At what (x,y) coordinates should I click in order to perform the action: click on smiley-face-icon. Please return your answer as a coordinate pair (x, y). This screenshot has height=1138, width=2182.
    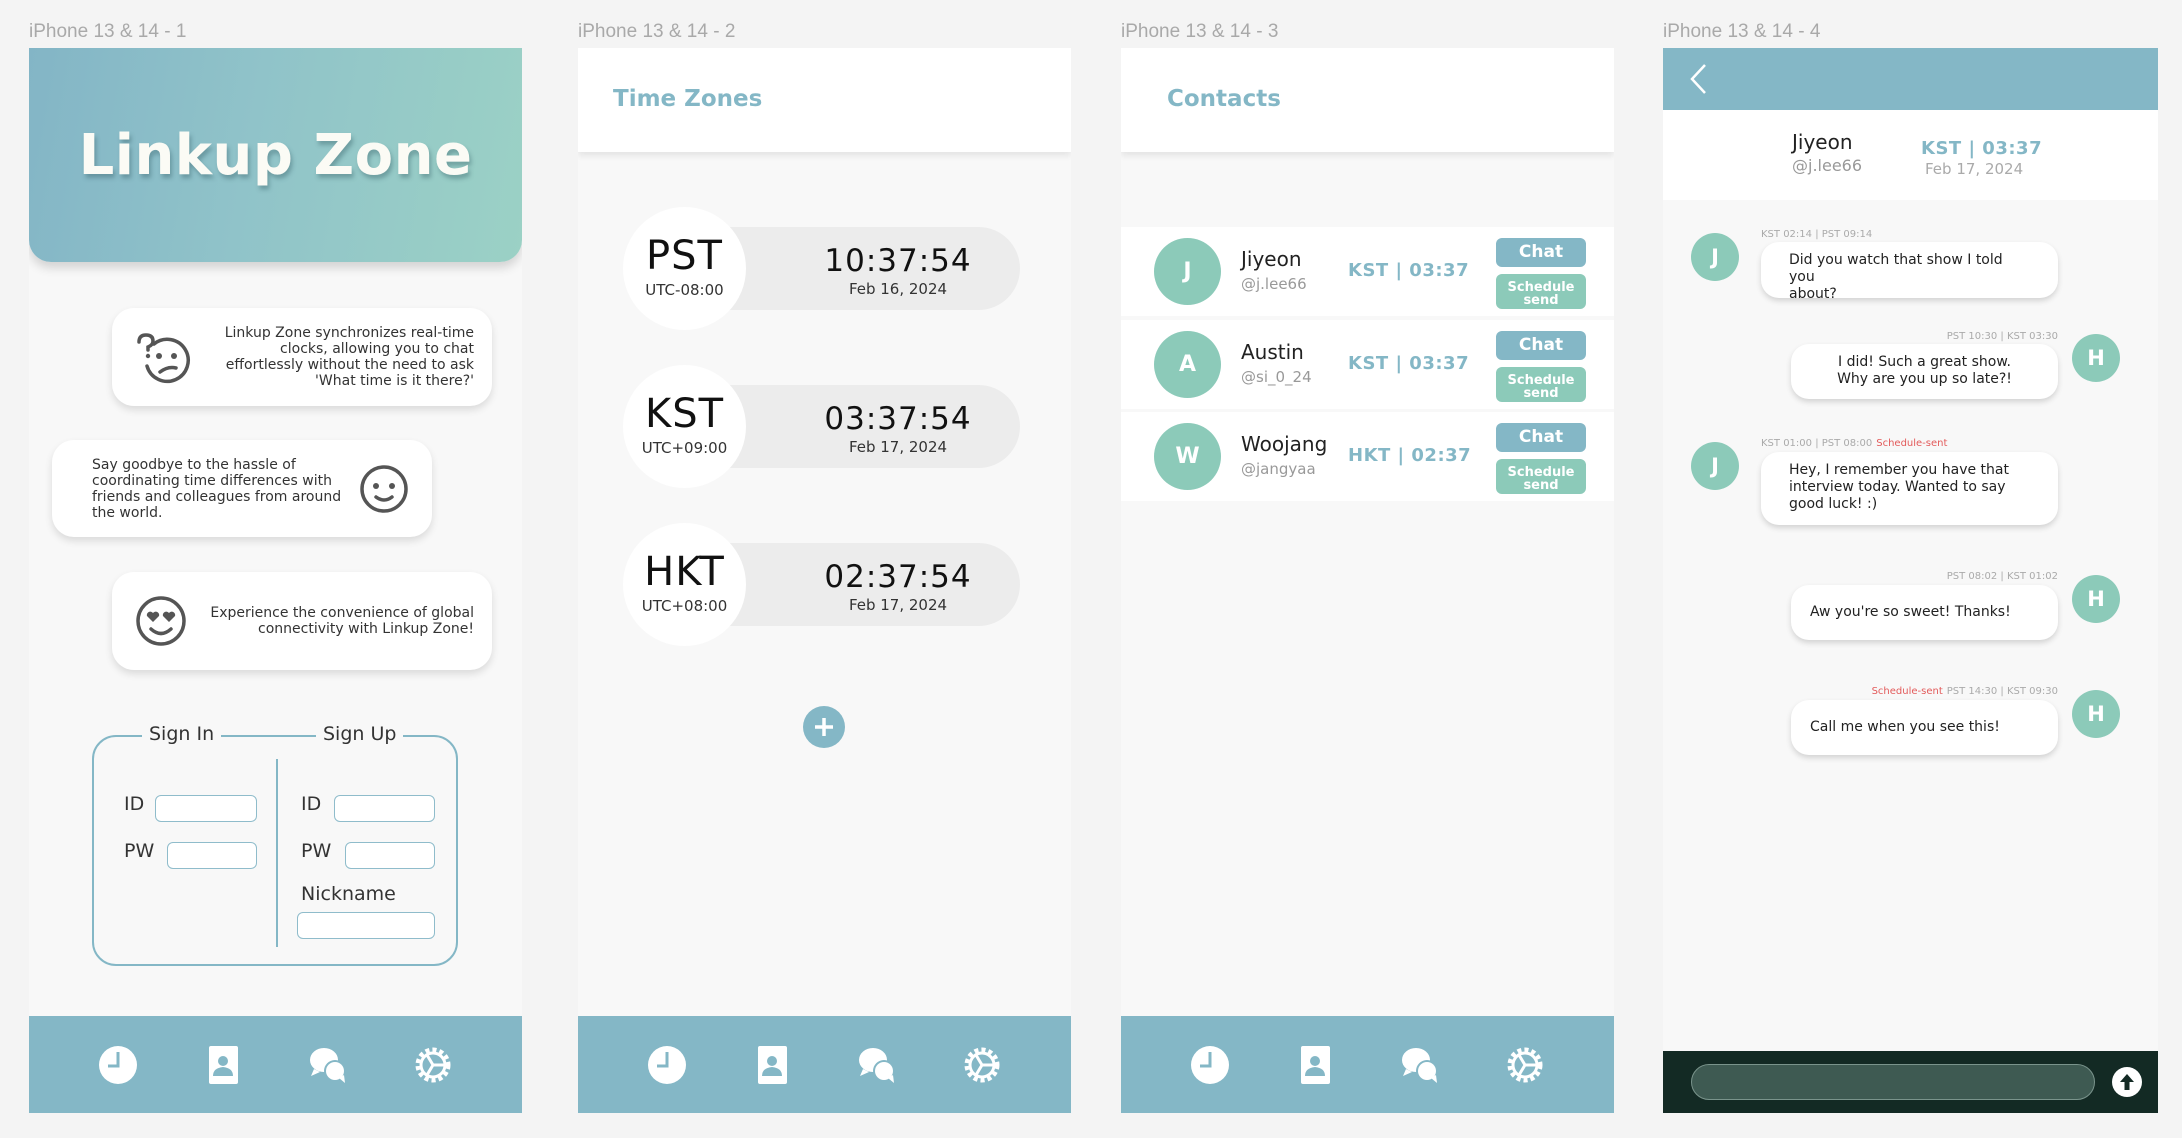
    Looking at the image, I should click on (384, 488).